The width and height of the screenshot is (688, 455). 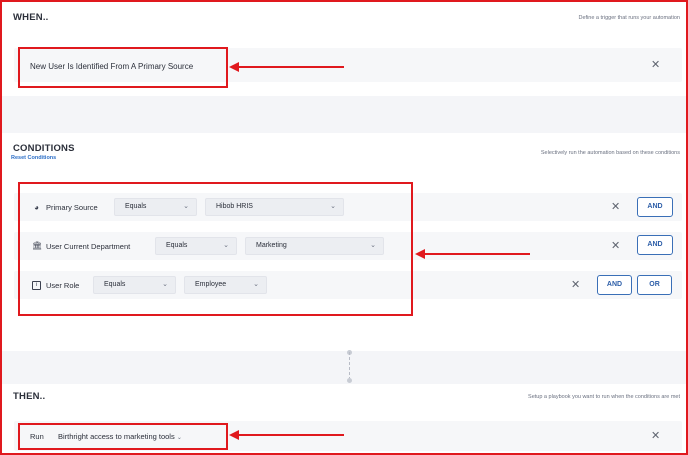 I want to click on value-select: Hibob HRIS ⌄, so click(x=274, y=207).